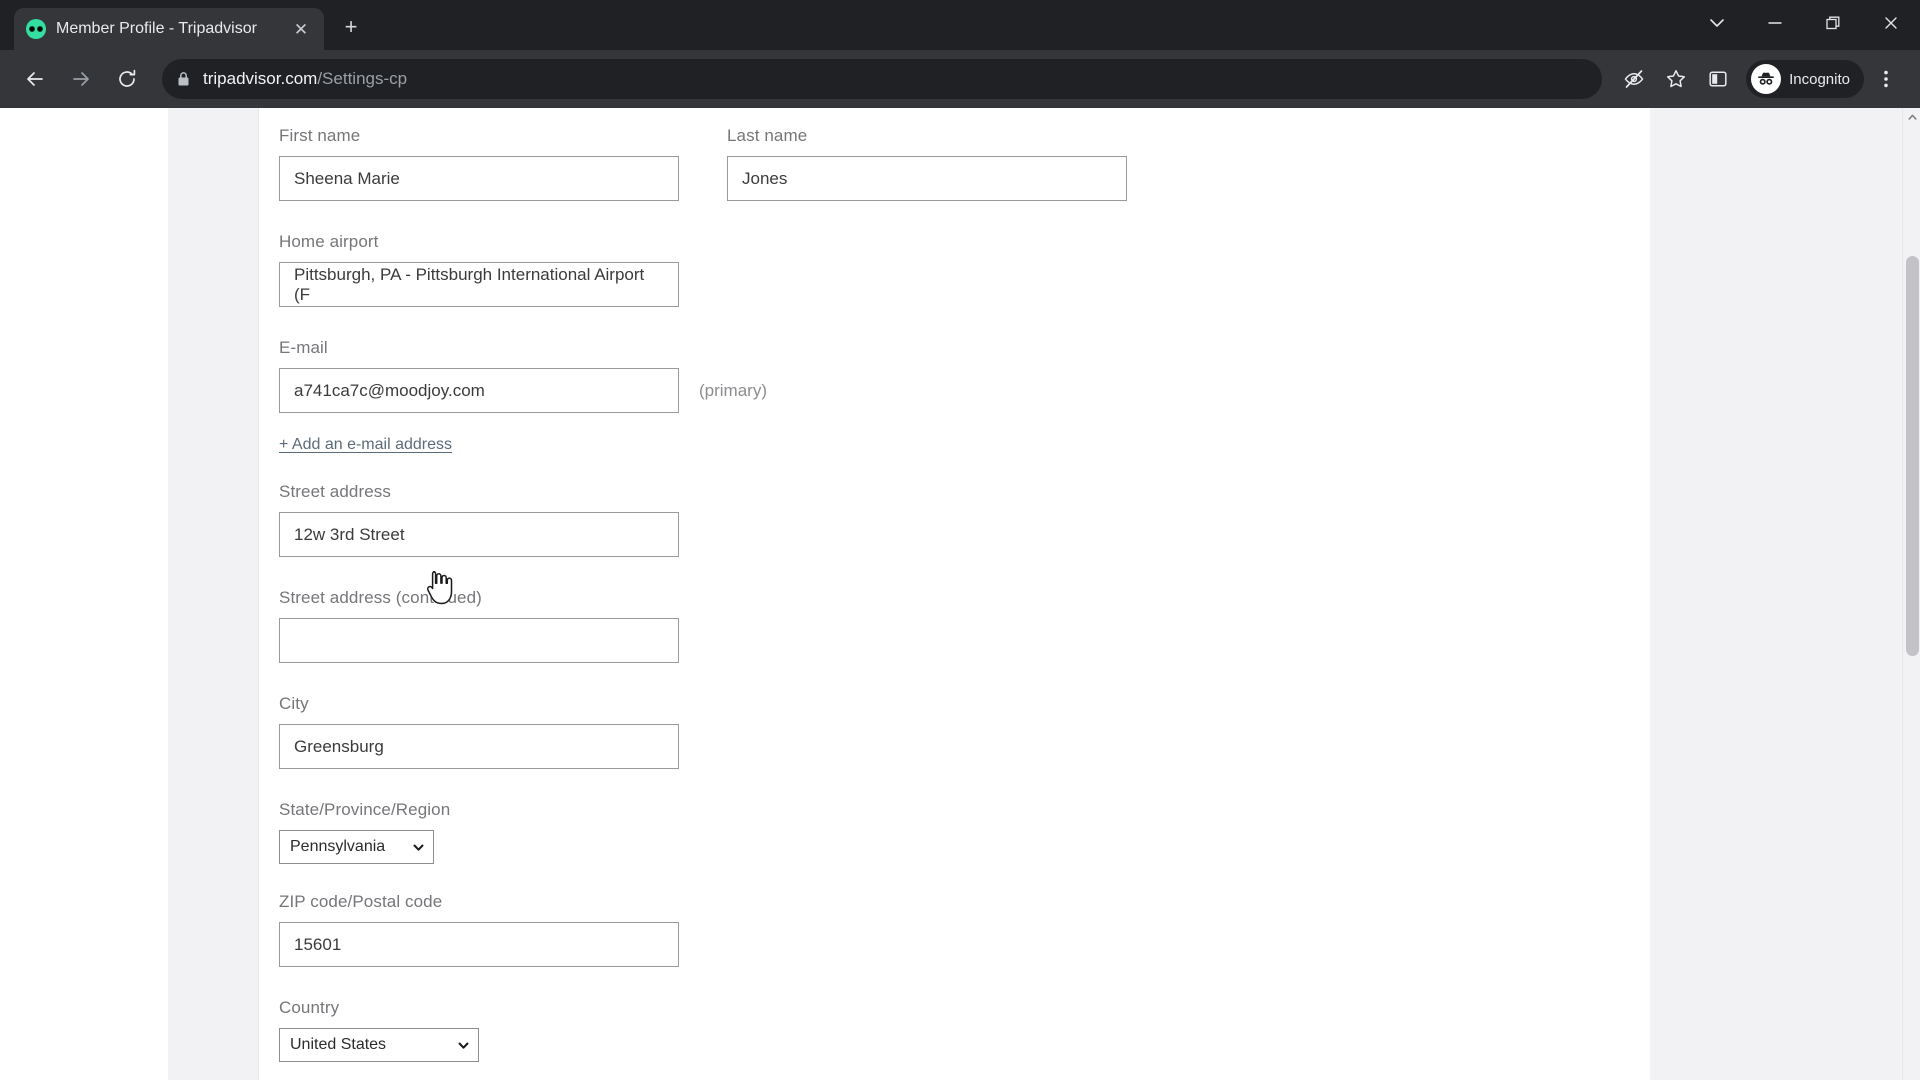  What do you see at coordinates (338, 846) in the screenshot?
I see `state-select-value: Pennsylvania` at bounding box center [338, 846].